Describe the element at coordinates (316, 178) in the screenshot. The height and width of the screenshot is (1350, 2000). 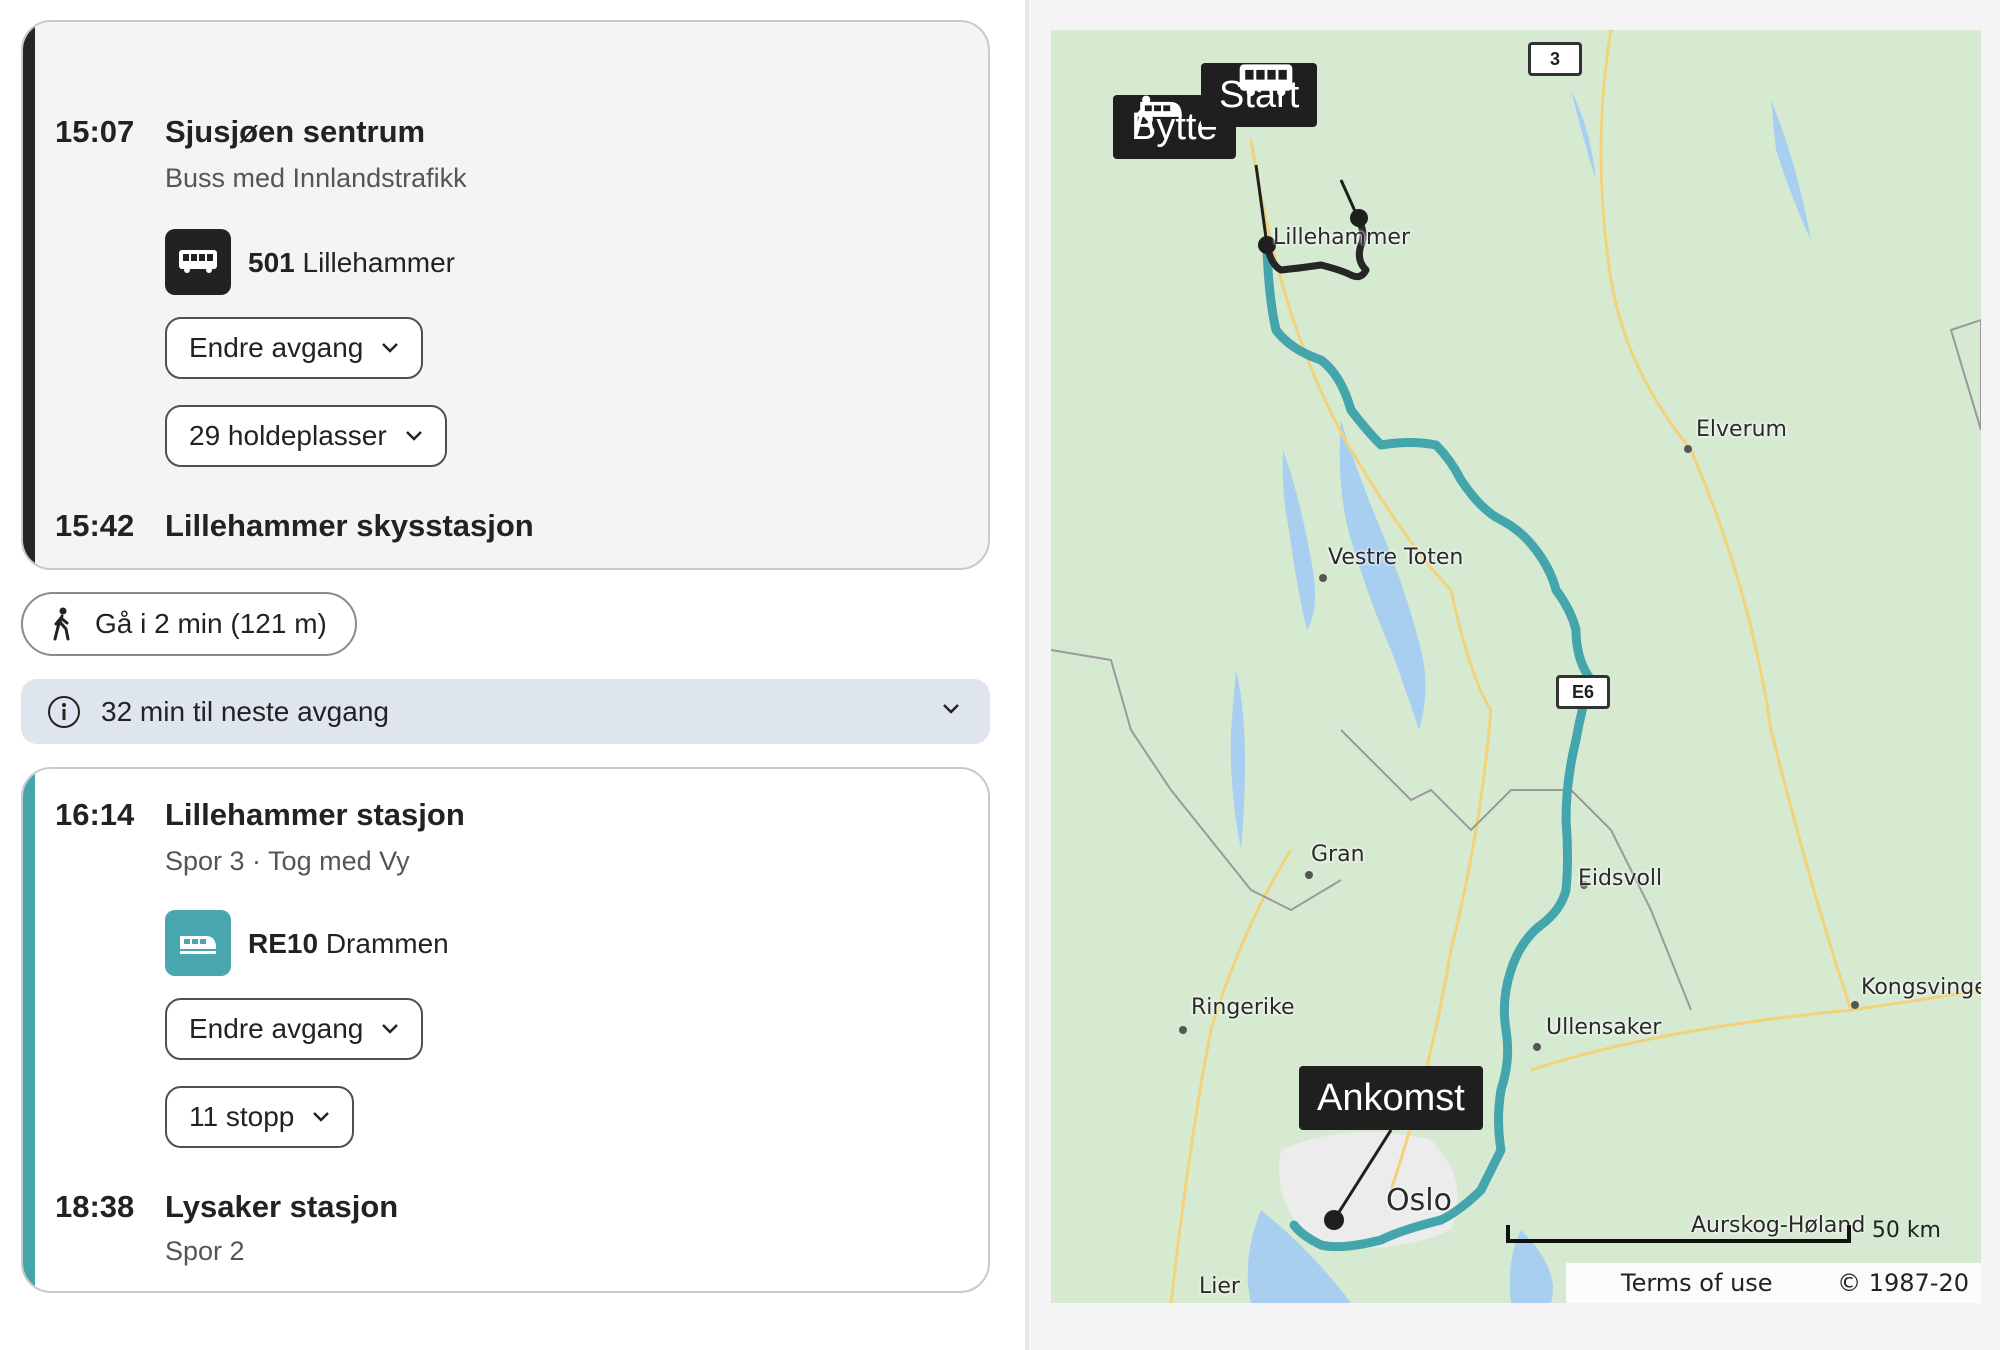
I see `transport-mode: Buss med Innlandstrafikk` at that location.